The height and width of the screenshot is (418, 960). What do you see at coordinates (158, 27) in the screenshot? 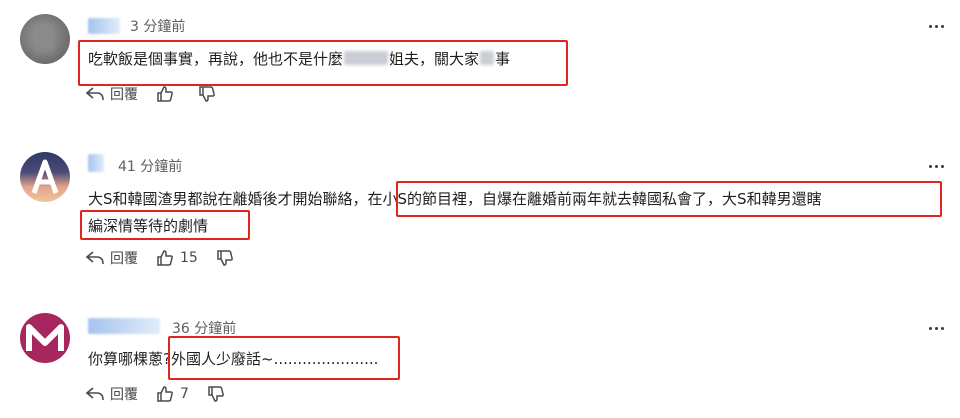
I see `comment-time: 3 分鐘前` at bounding box center [158, 27].